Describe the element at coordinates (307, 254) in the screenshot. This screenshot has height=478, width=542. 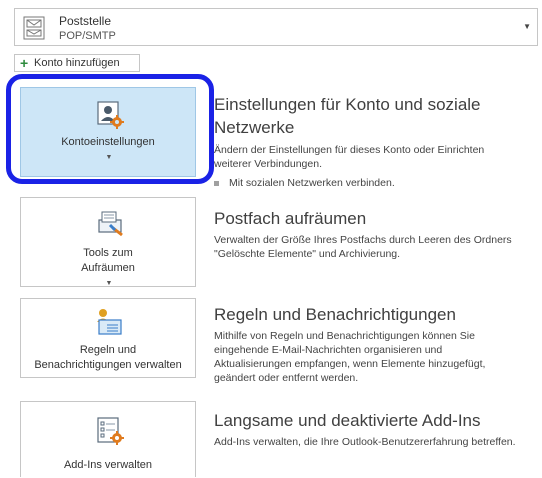
I see `cleanup-desc-line2: "Gelöschte Elemente" und Archivierung.` at that location.